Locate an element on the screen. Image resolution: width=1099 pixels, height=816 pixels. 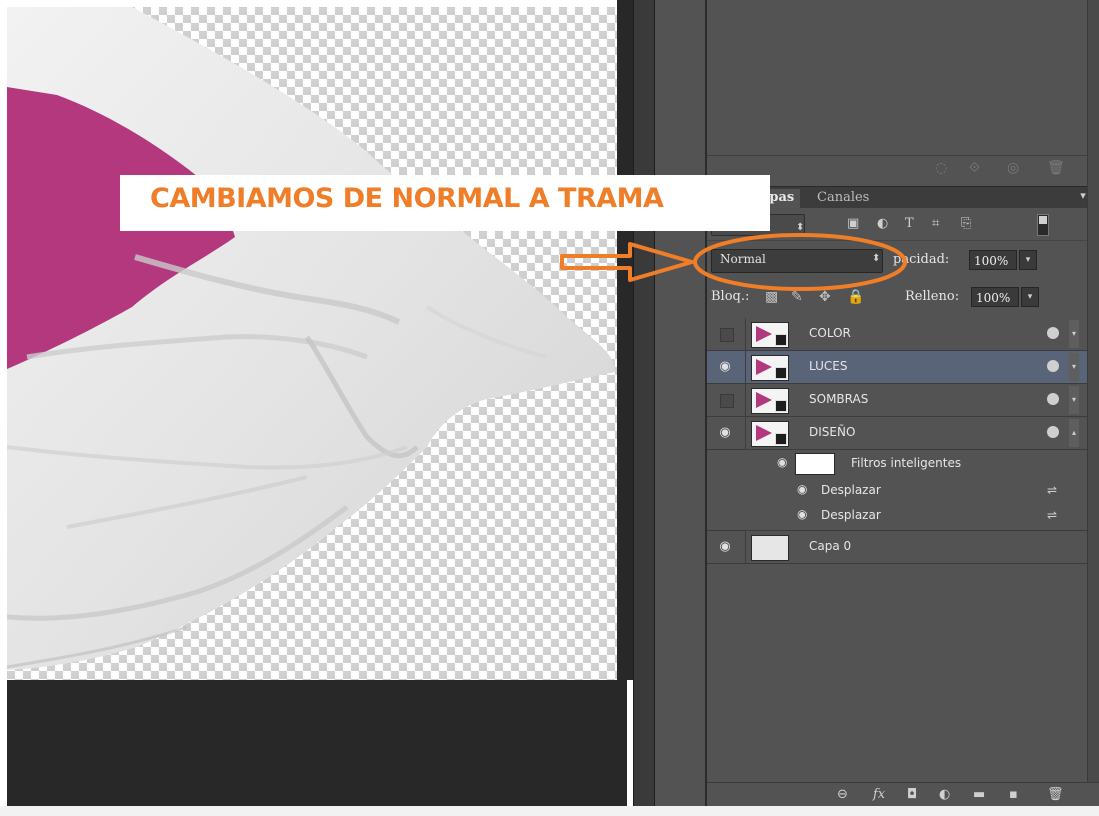
panel-dock-gap is located at coordinates (680, 403).